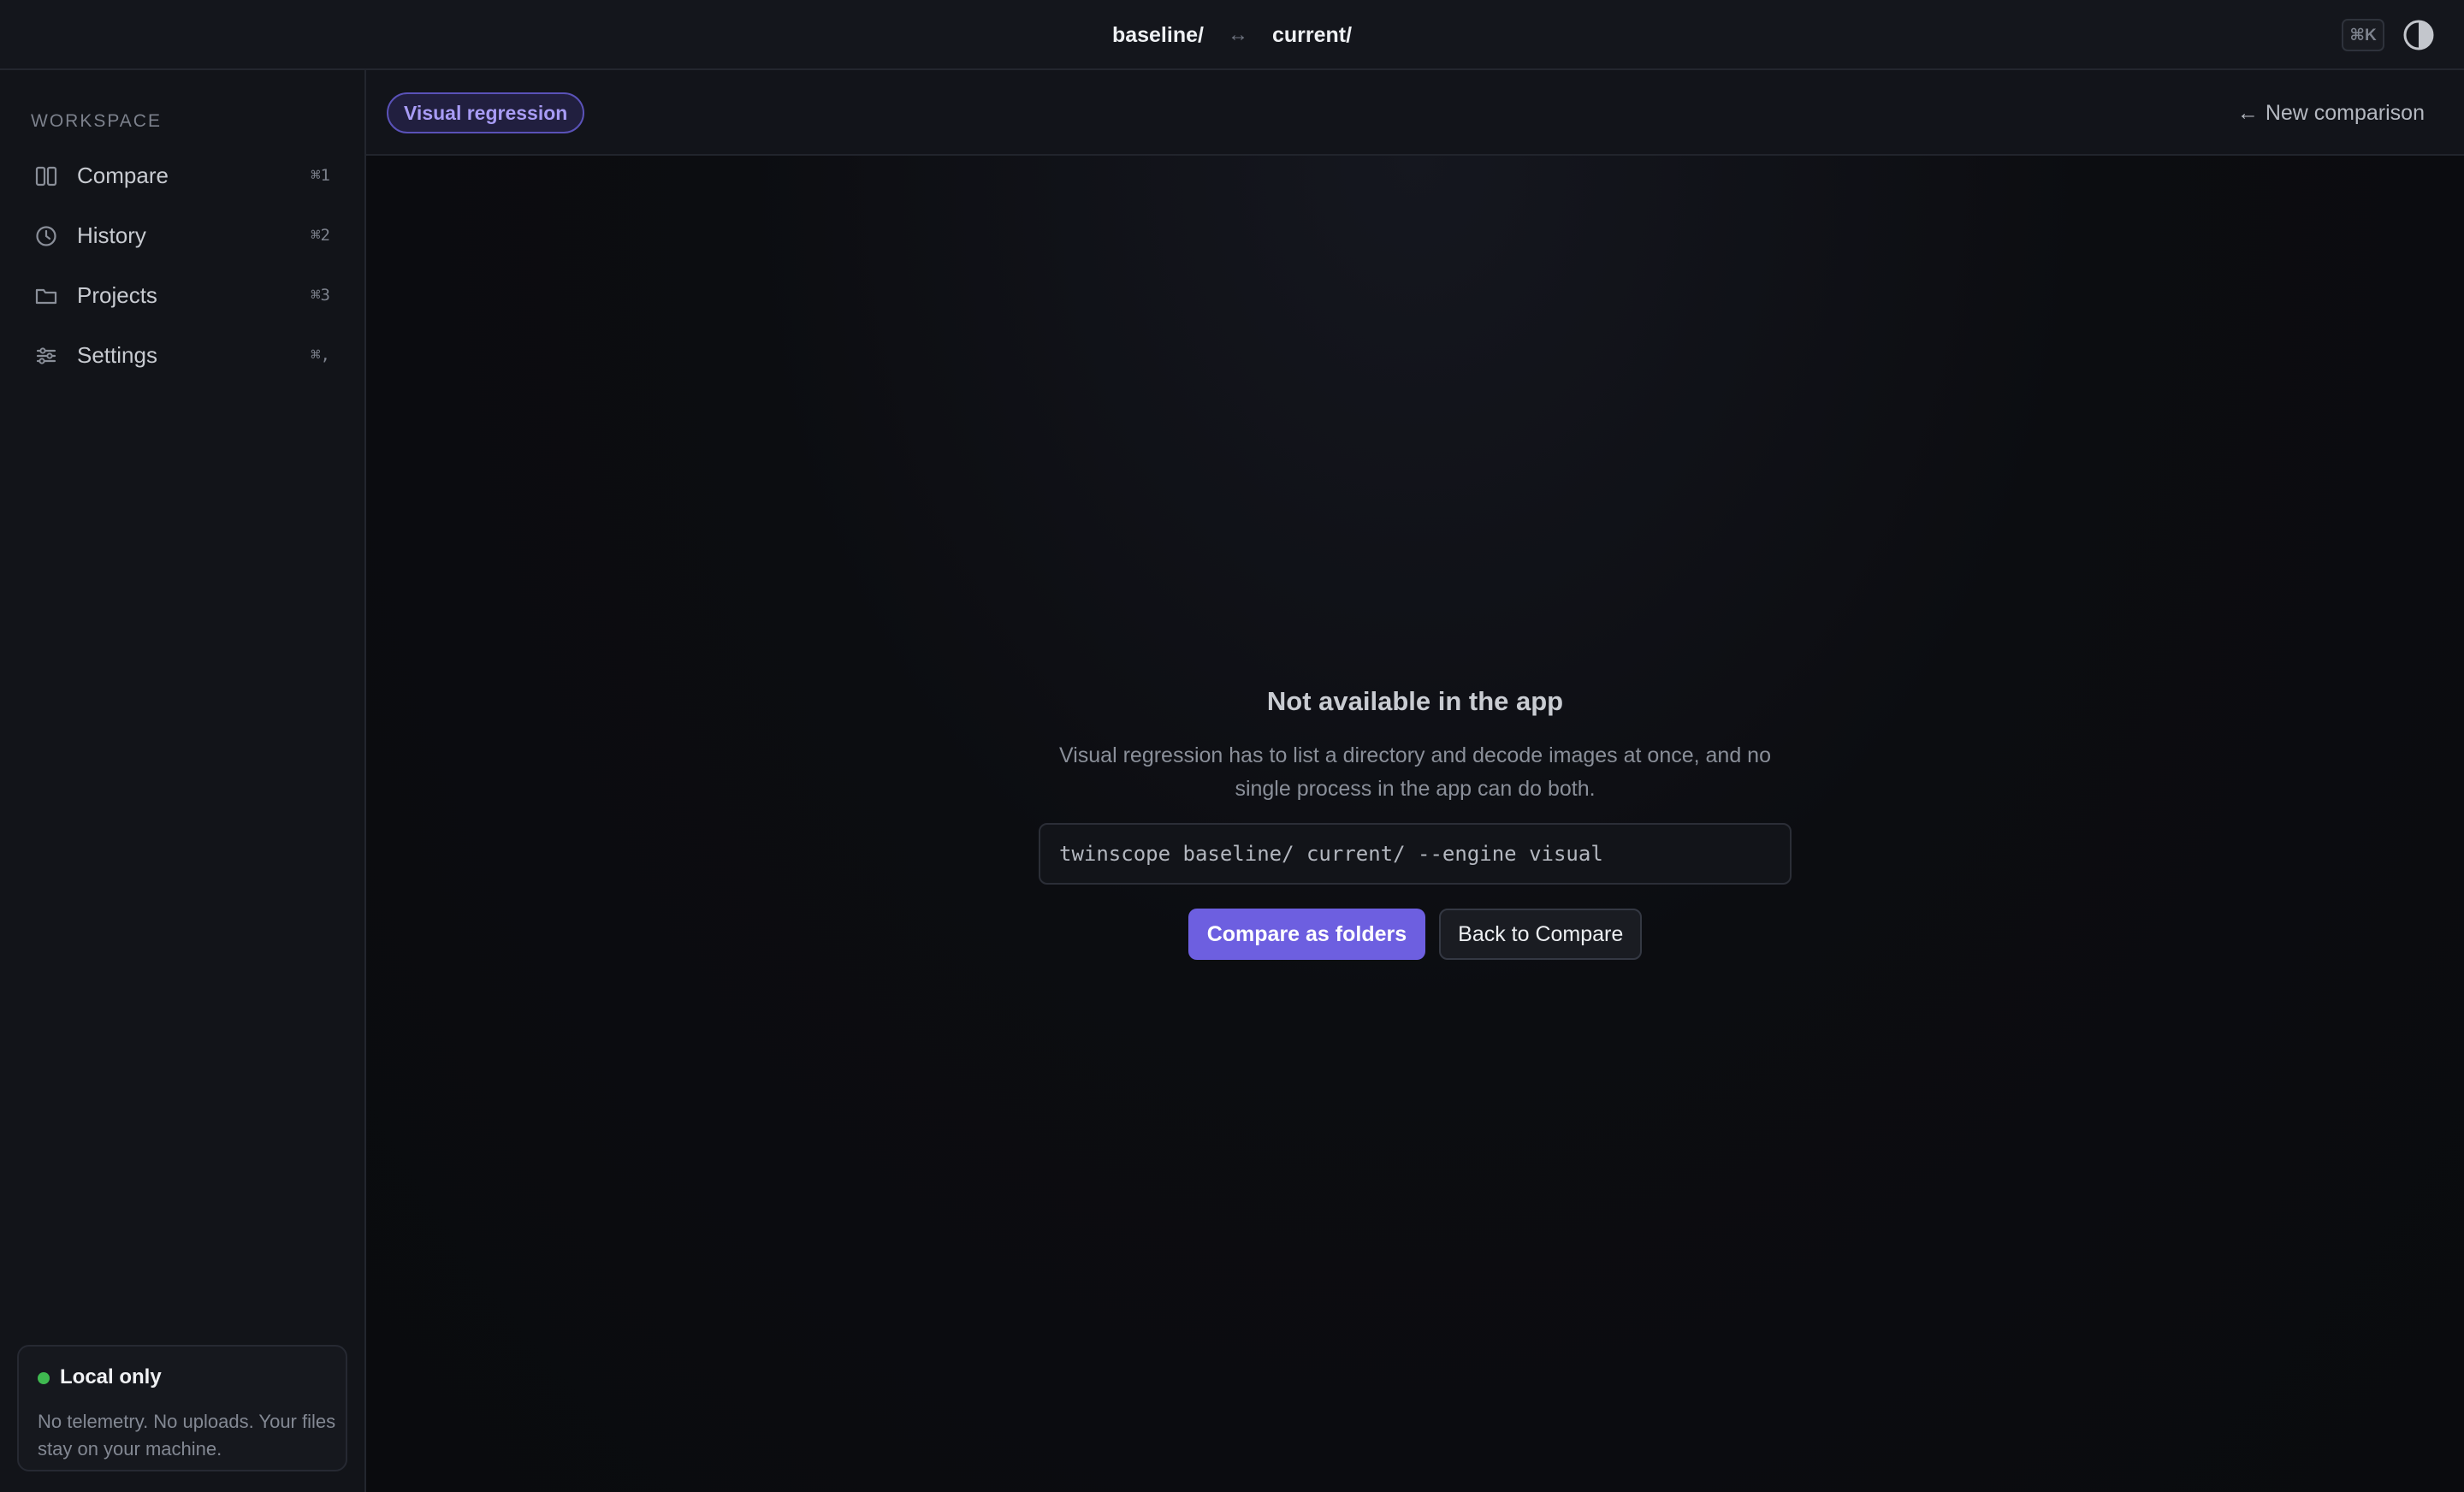 This screenshot has height=1492, width=2464. Describe the element at coordinates (2247, 112) in the screenshot. I see `arrow-left-icon: ←` at that location.